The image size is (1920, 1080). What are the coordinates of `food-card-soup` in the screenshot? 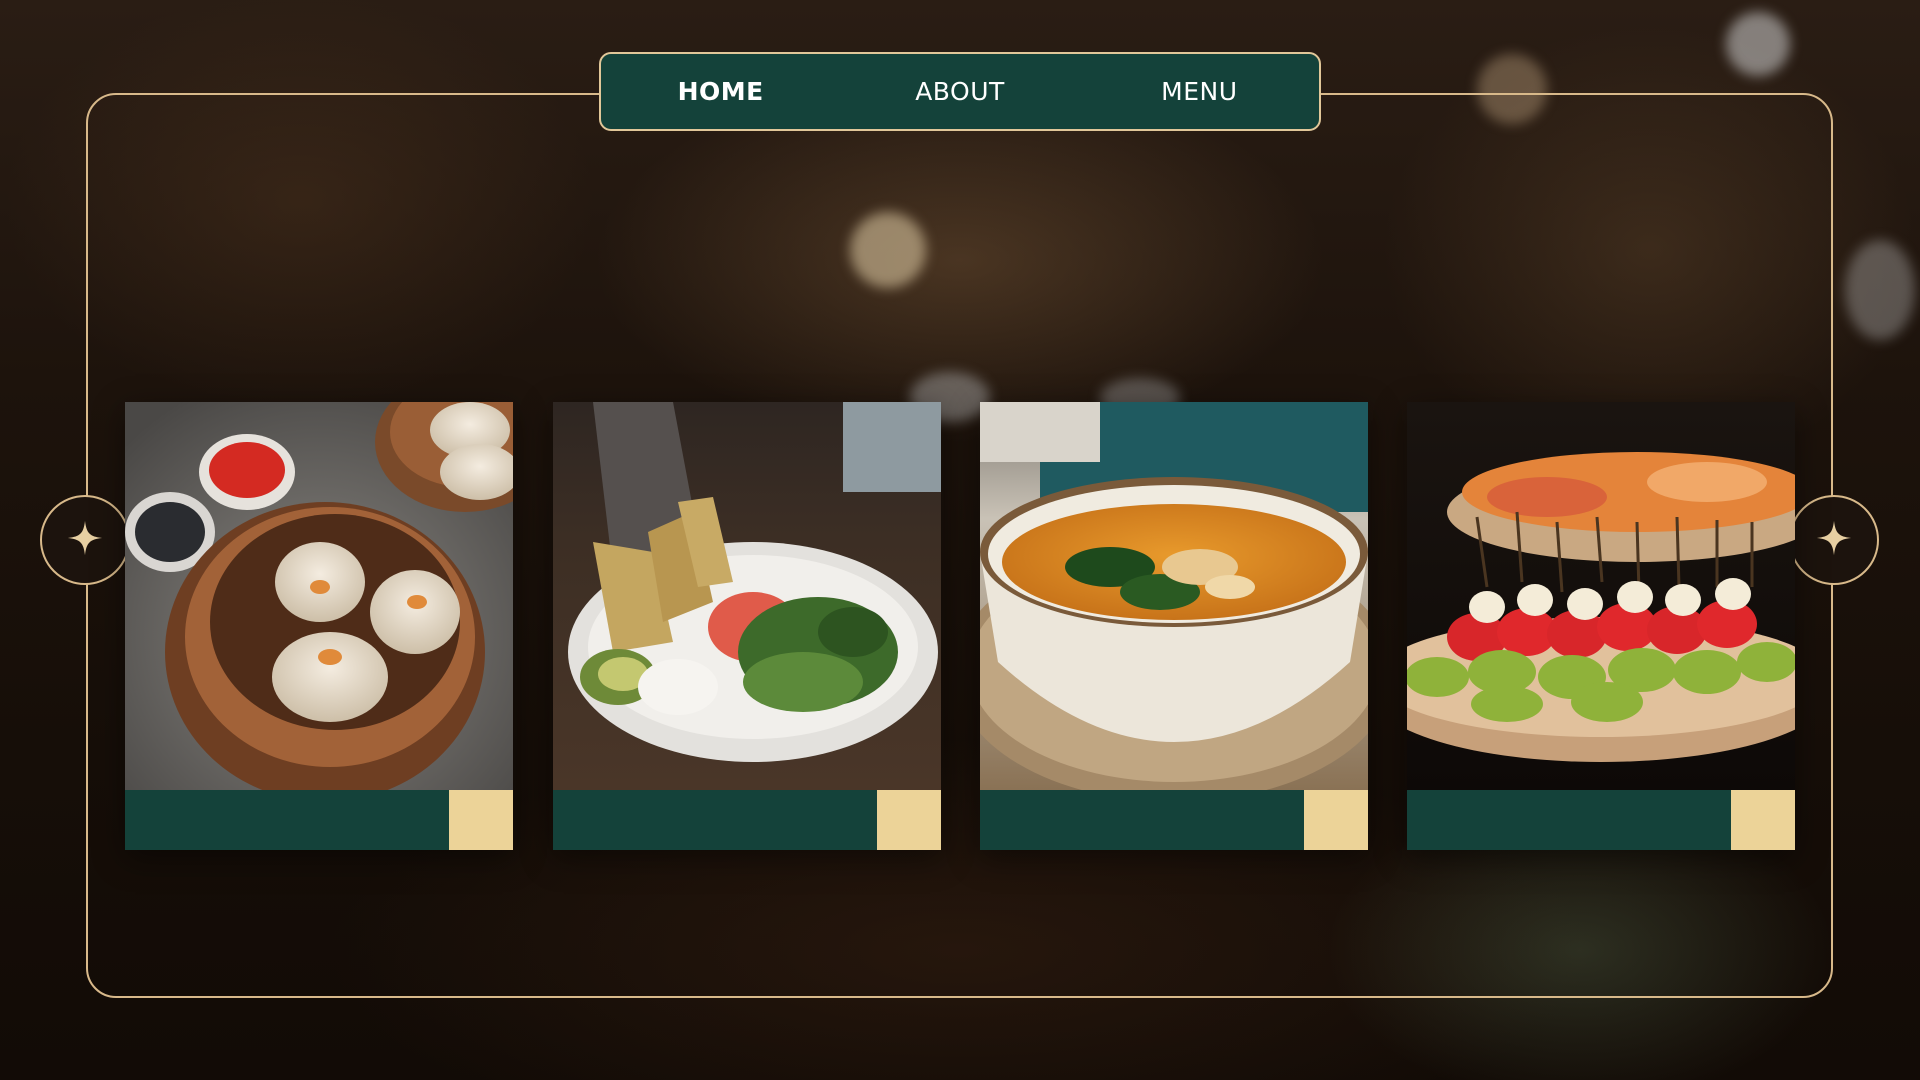 It's located at (1174, 626).